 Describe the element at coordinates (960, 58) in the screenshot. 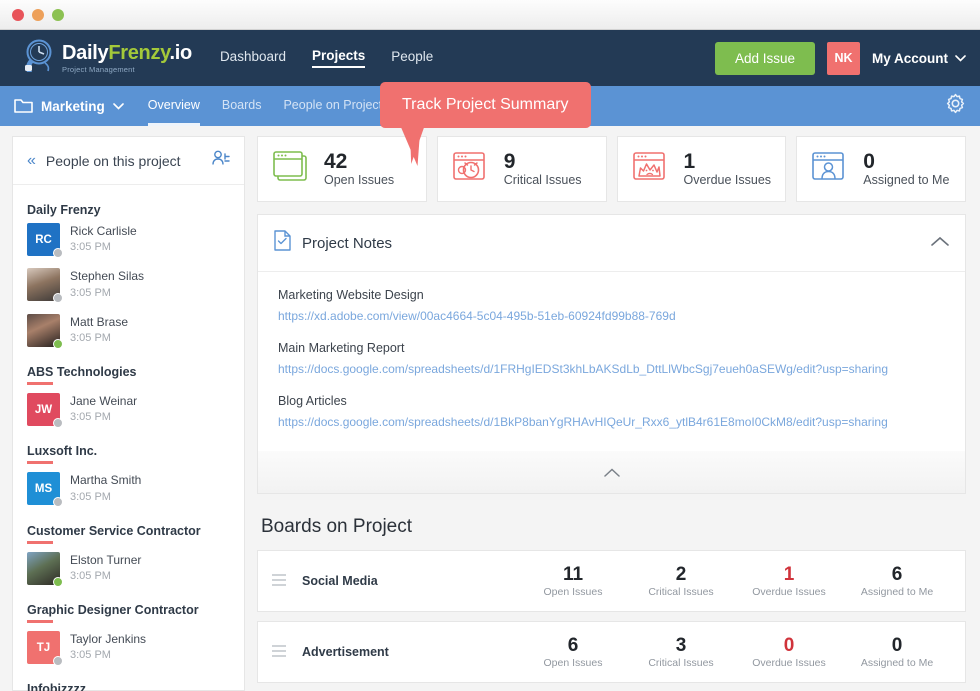

I see `chevron-down-icon` at that location.